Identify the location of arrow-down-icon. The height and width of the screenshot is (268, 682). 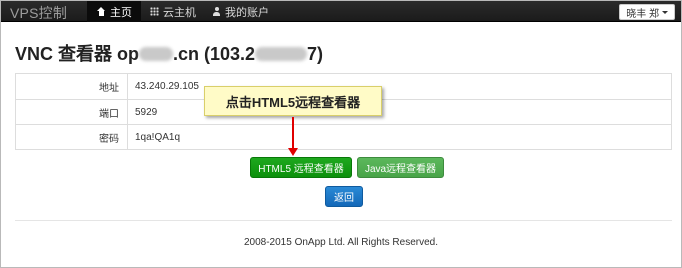
(293, 152).